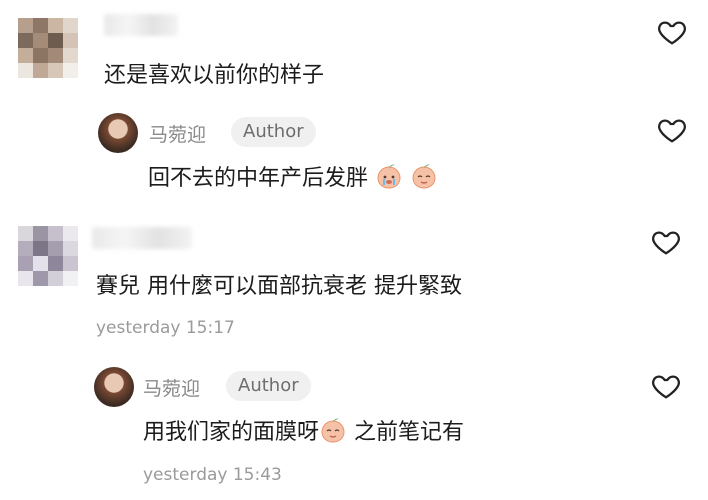 The image size is (708, 500). Describe the element at coordinates (165, 328) in the screenshot. I see `timestamp: yesterday 15:17` at that location.